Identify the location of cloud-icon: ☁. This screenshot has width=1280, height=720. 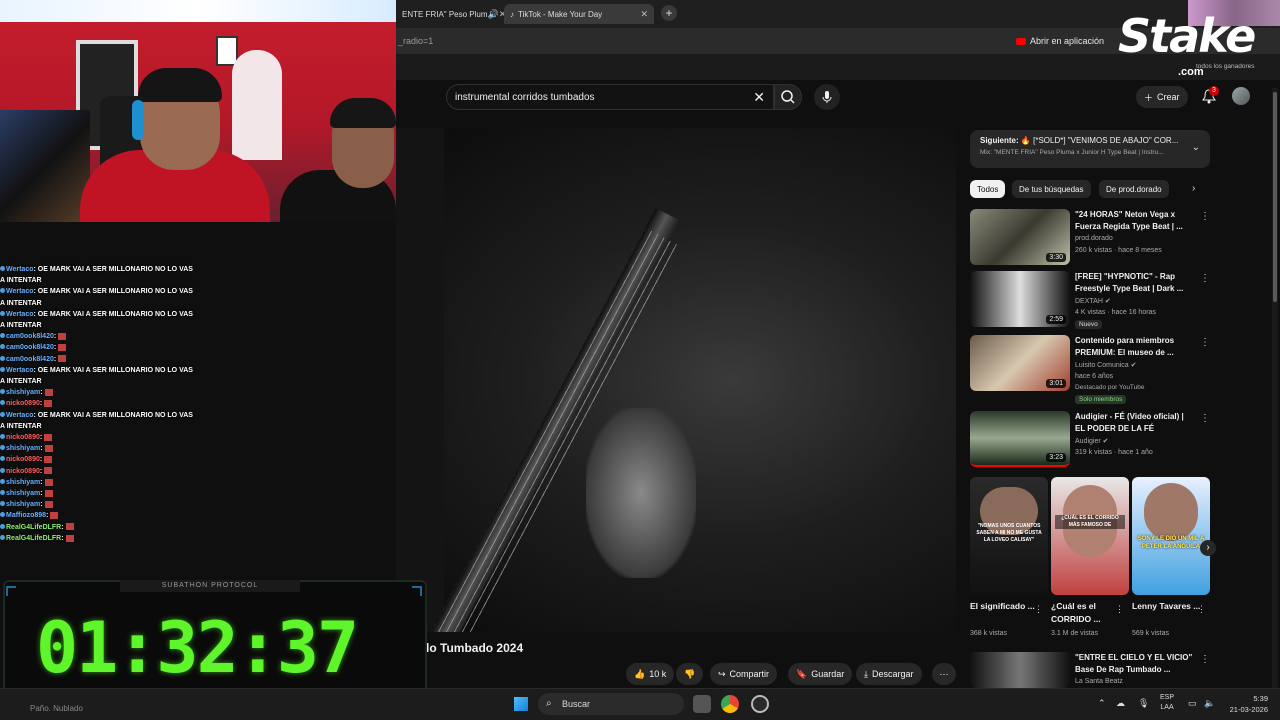
(1120, 703).